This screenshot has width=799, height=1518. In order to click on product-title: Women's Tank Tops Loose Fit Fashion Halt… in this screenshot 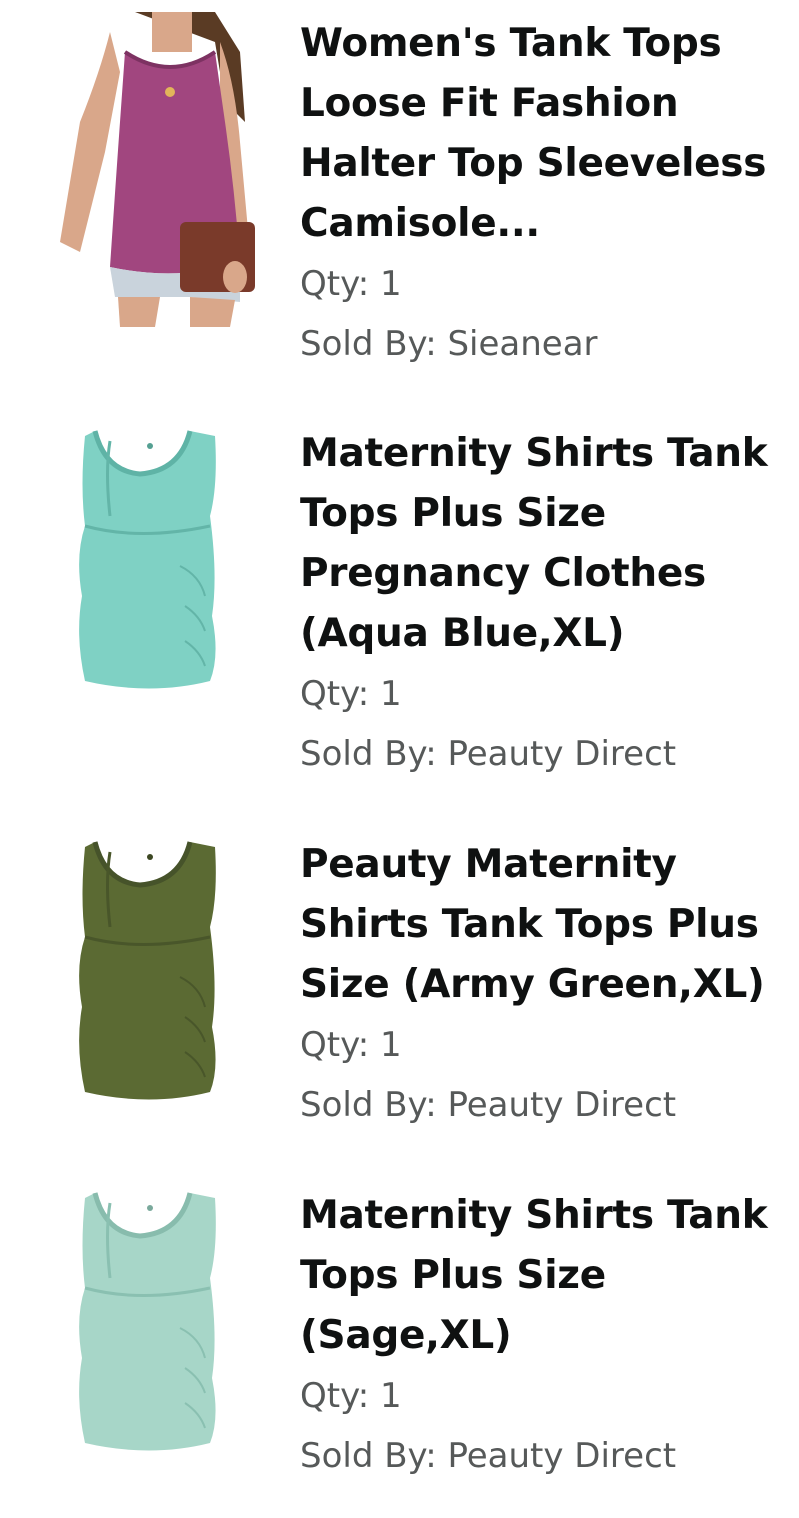, I will do `click(540, 134)`.